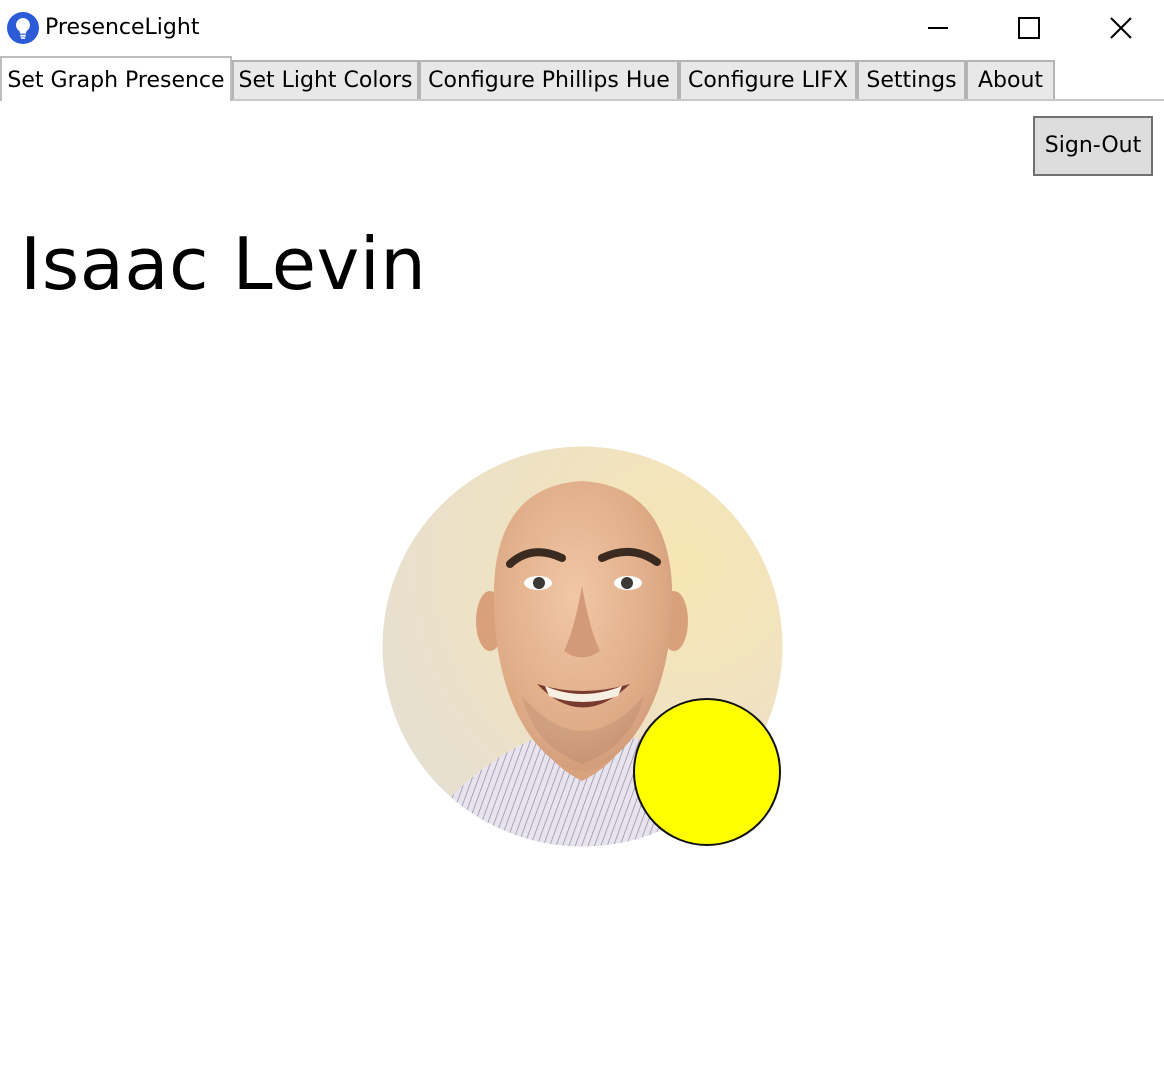 Image resolution: width=1164 pixels, height=1084 pixels. I want to click on sign-out-button: Sign-Out, so click(1093, 146).